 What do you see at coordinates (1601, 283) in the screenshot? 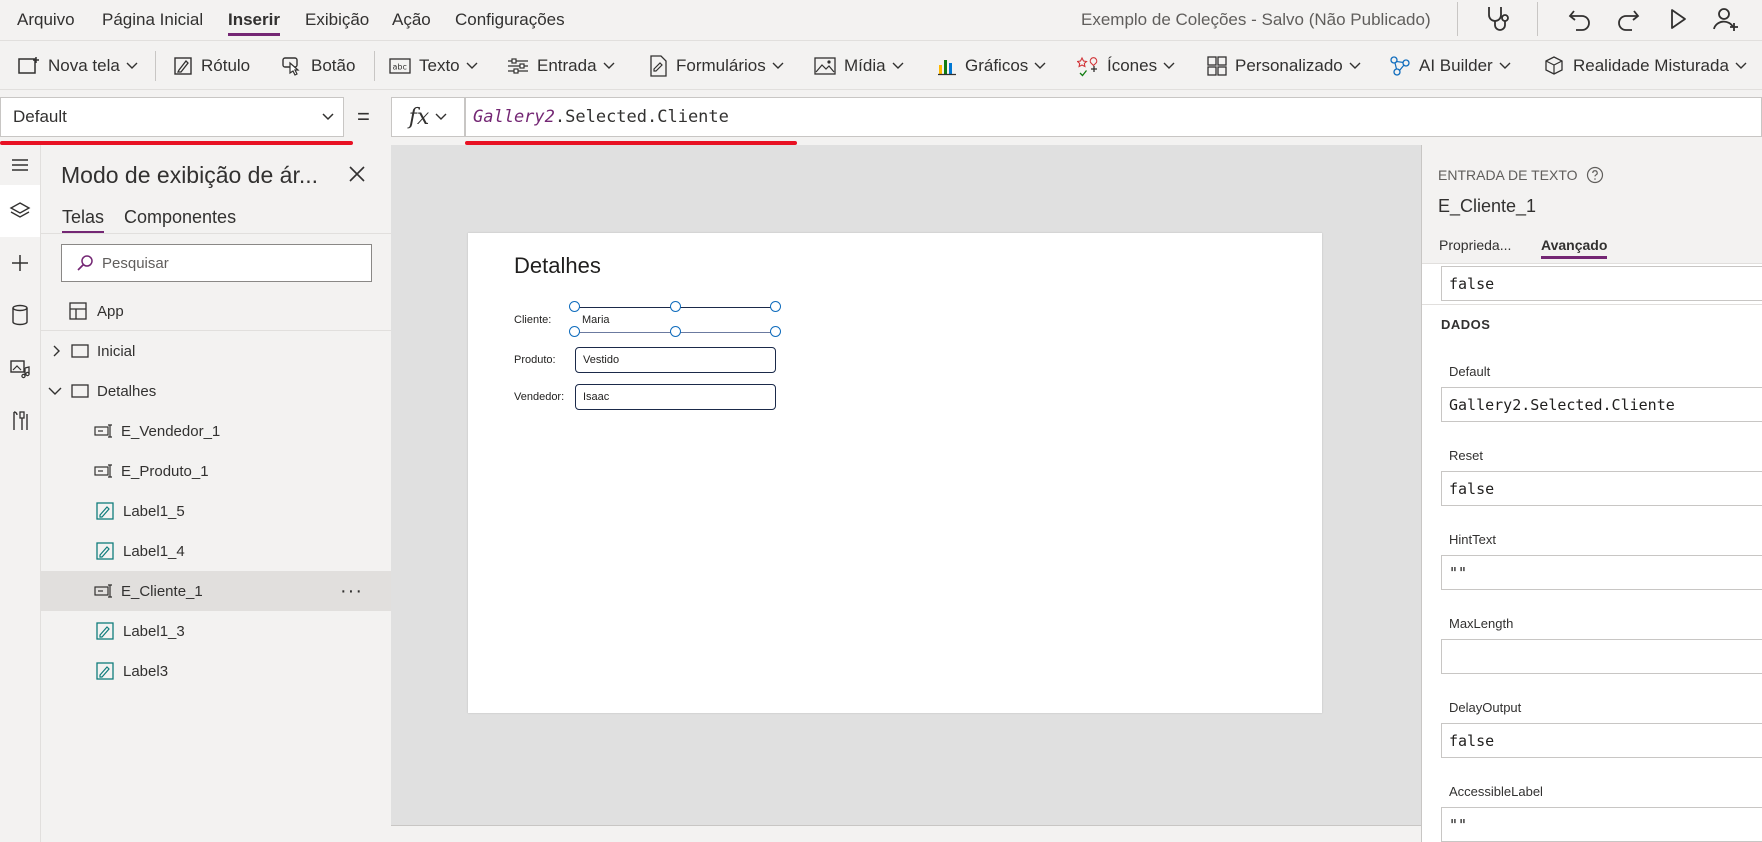
I see `previous-property-input: false` at bounding box center [1601, 283].